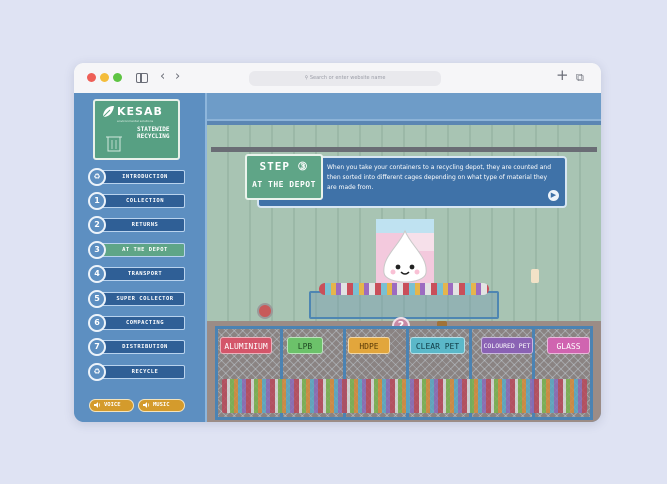 The width and height of the screenshot is (667, 484). Describe the element at coordinates (177, 77) in the screenshot. I see `forward-arrow-icon: ›` at that location.